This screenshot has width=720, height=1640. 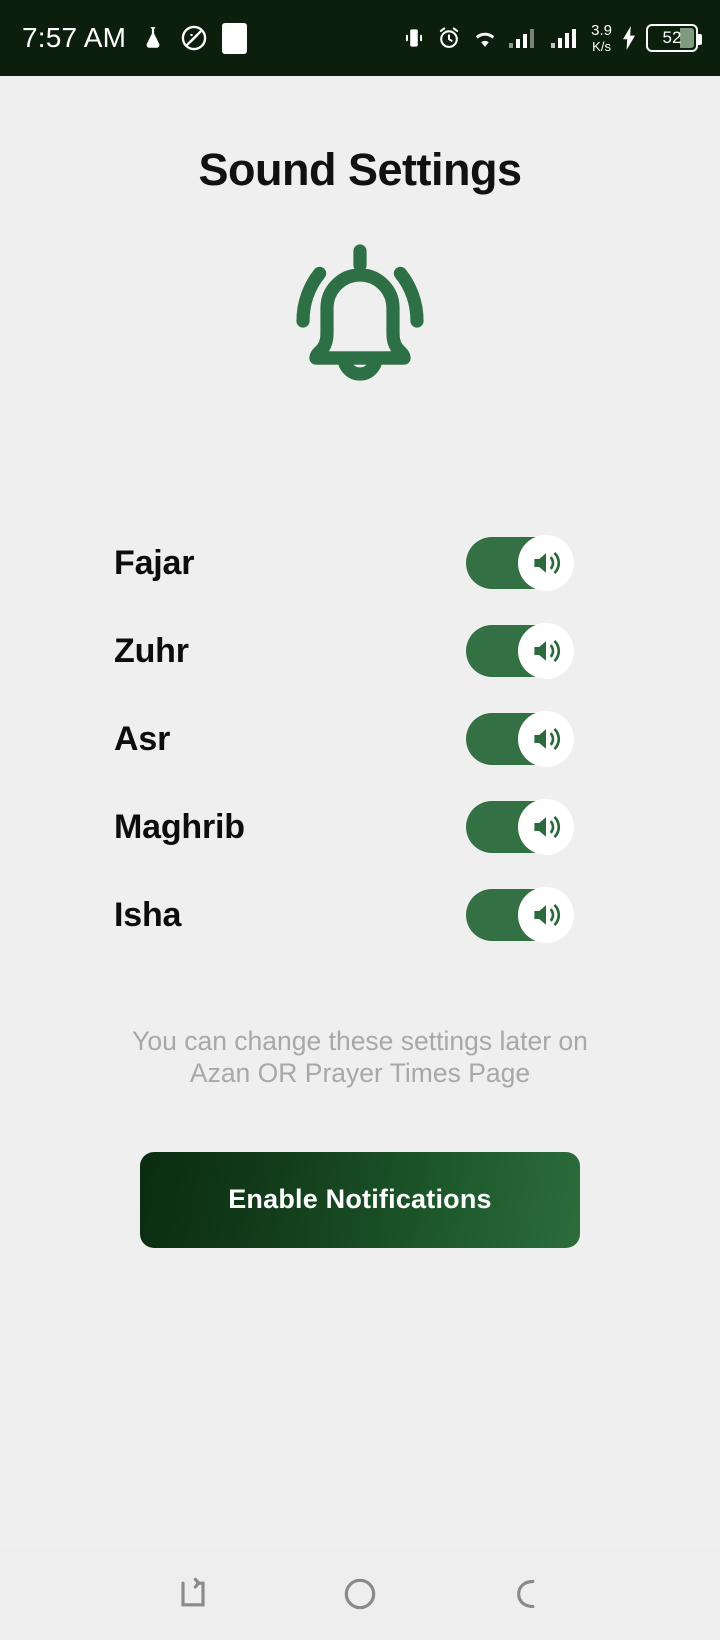 I want to click on flask-icon, so click(x=153, y=38).